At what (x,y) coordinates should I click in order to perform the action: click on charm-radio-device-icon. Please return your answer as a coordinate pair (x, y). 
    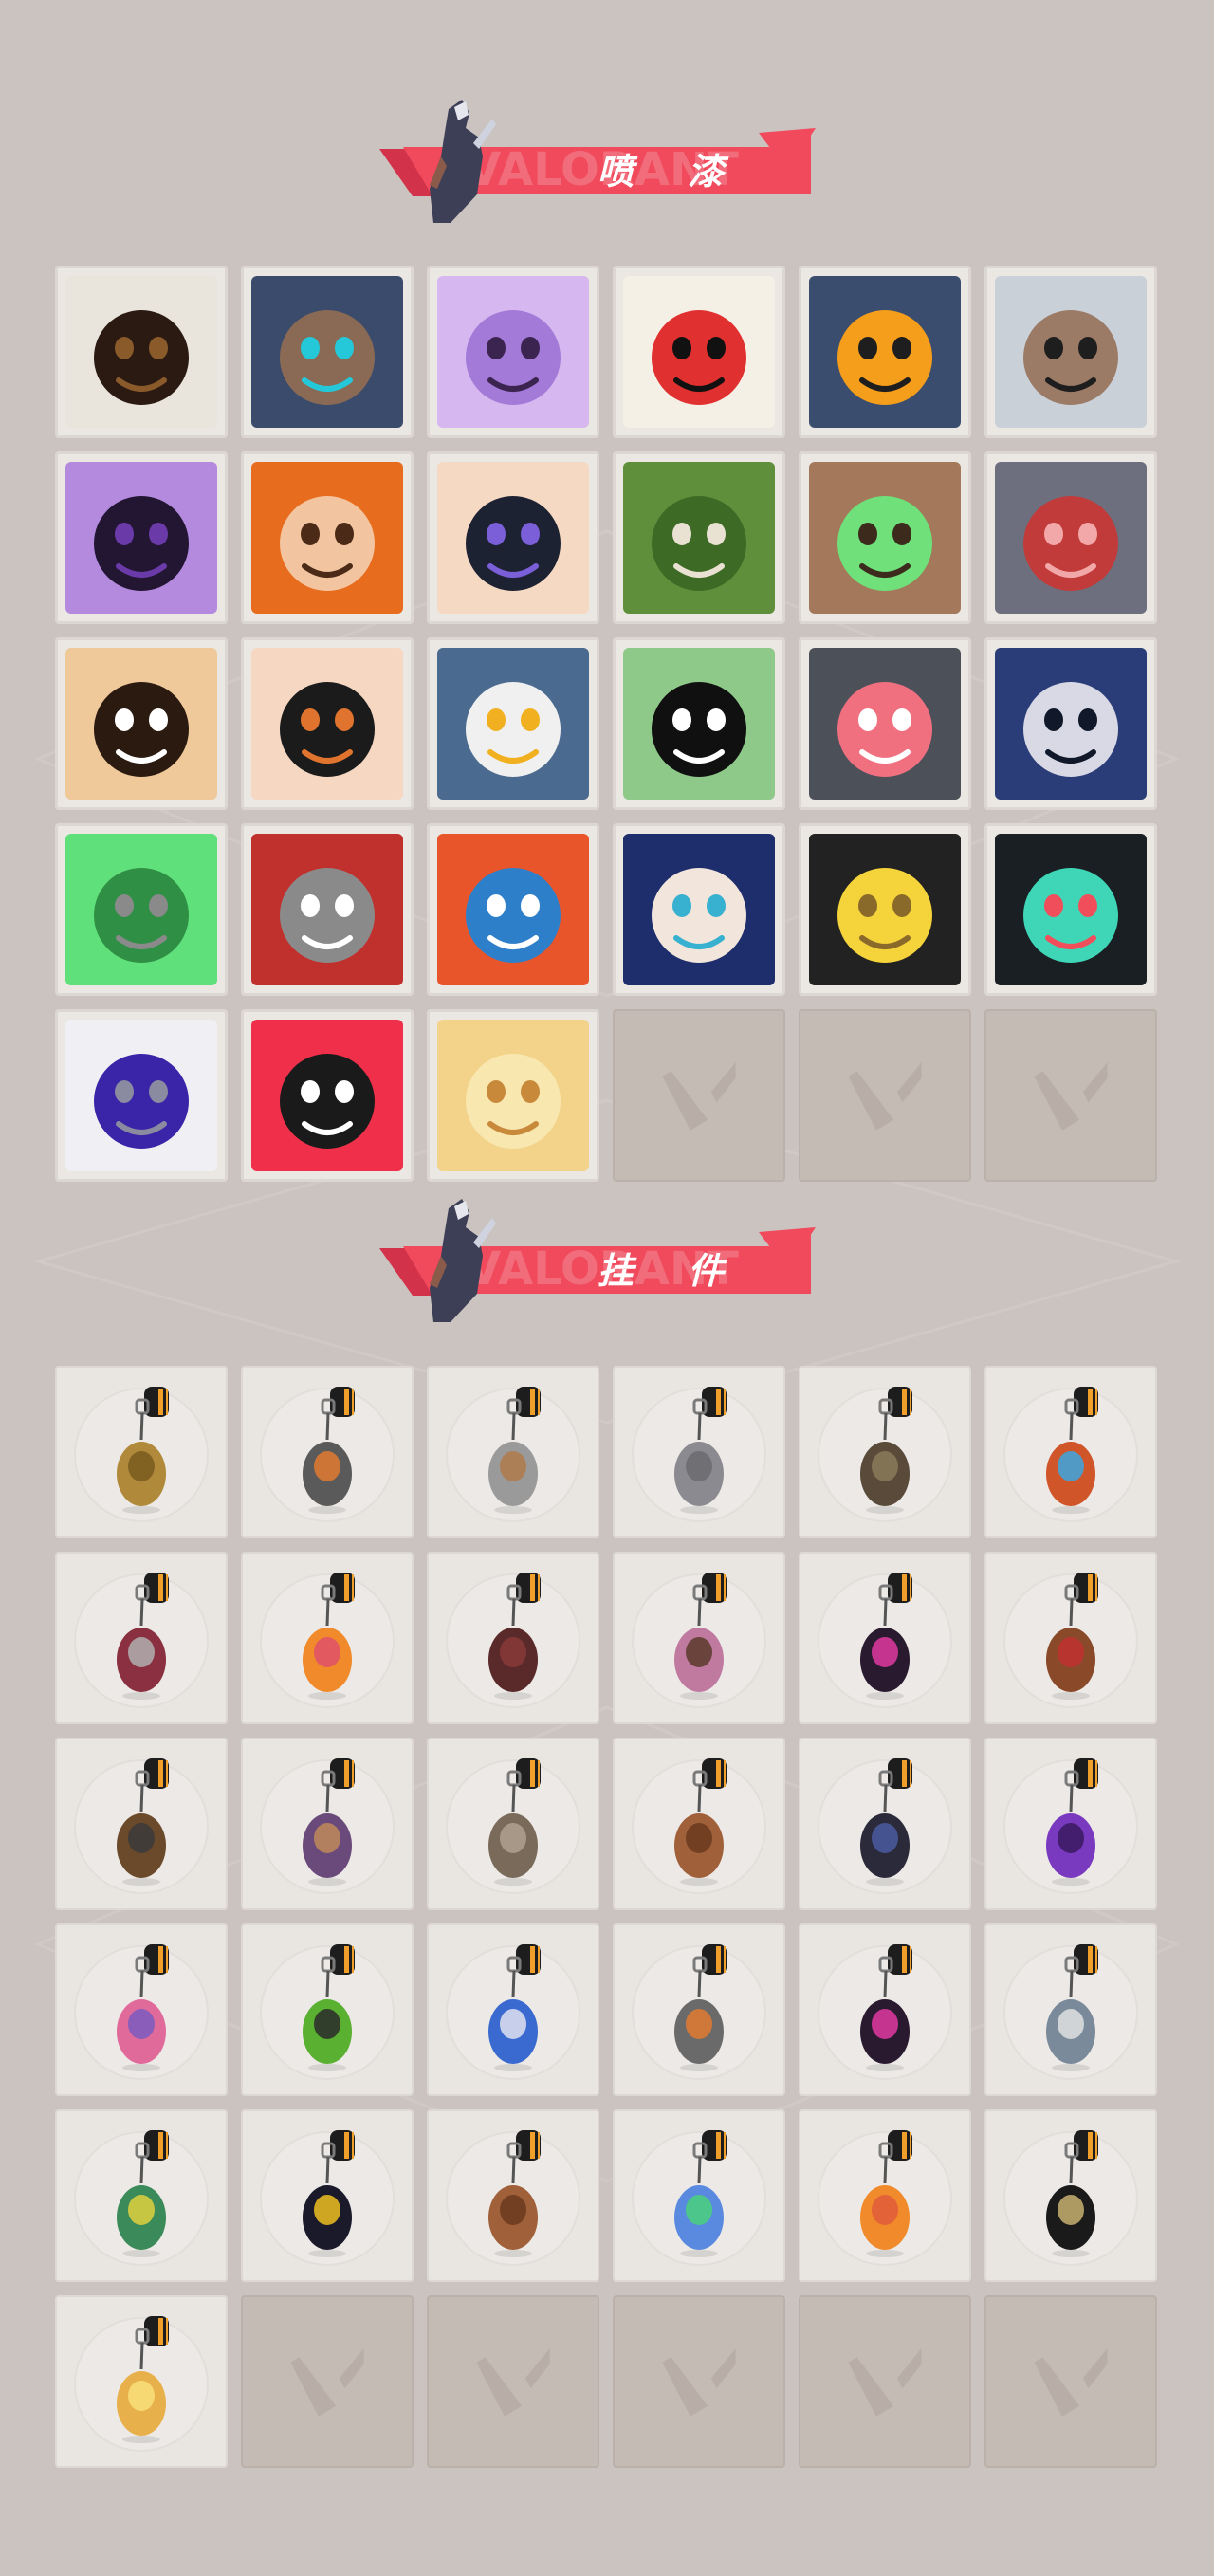
    Looking at the image, I should click on (699, 2012).